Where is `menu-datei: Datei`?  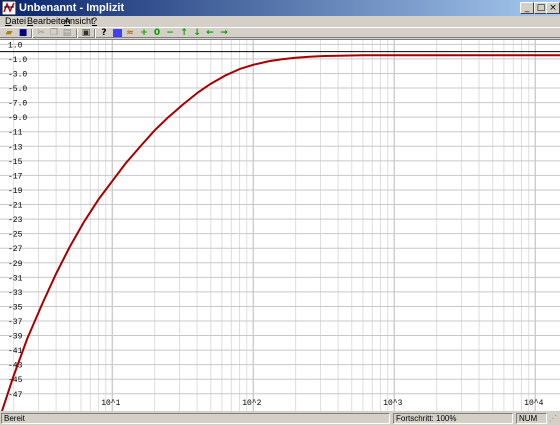 menu-datei: Datei is located at coordinates (15, 21).